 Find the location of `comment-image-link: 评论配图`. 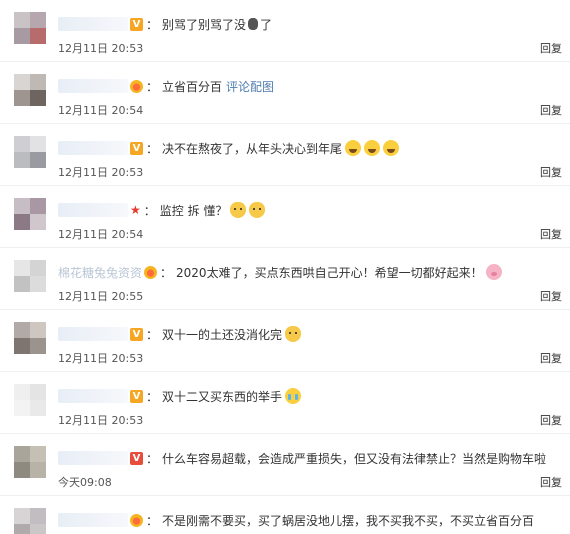

comment-image-link: 评论配图 is located at coordinates (250, 86).